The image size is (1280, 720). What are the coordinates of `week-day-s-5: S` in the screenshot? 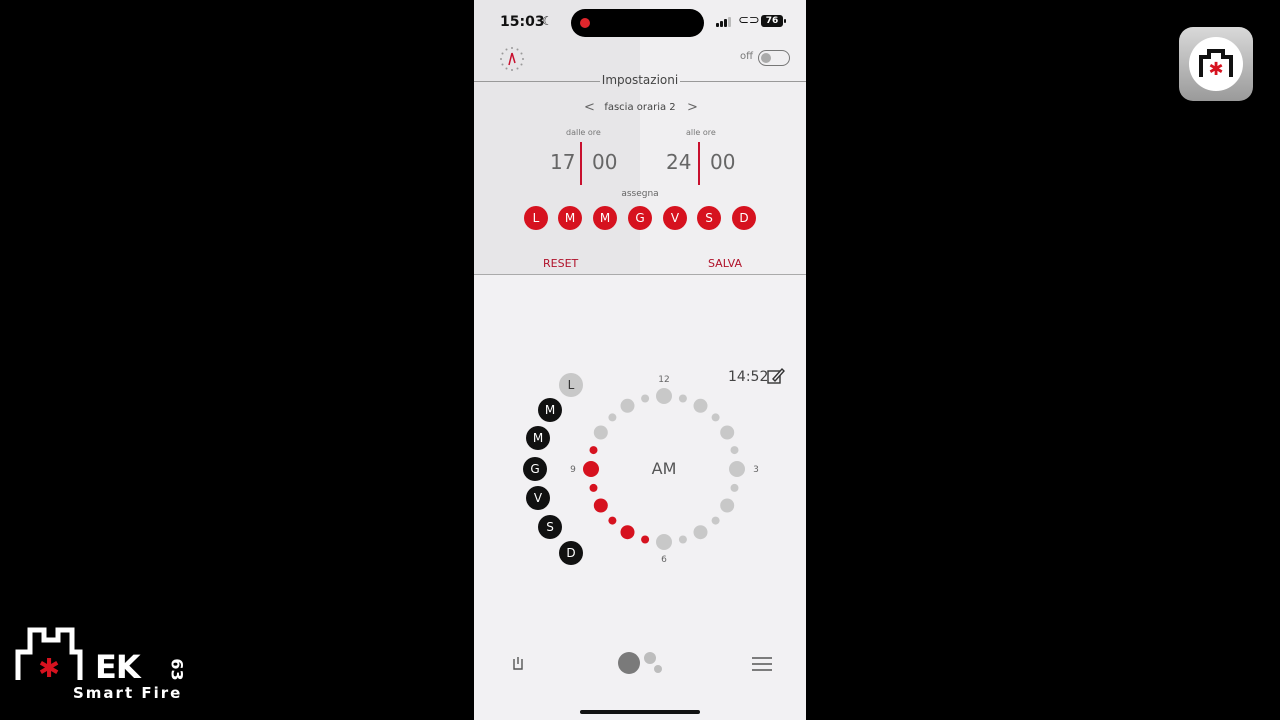 It's located at (550, 527).